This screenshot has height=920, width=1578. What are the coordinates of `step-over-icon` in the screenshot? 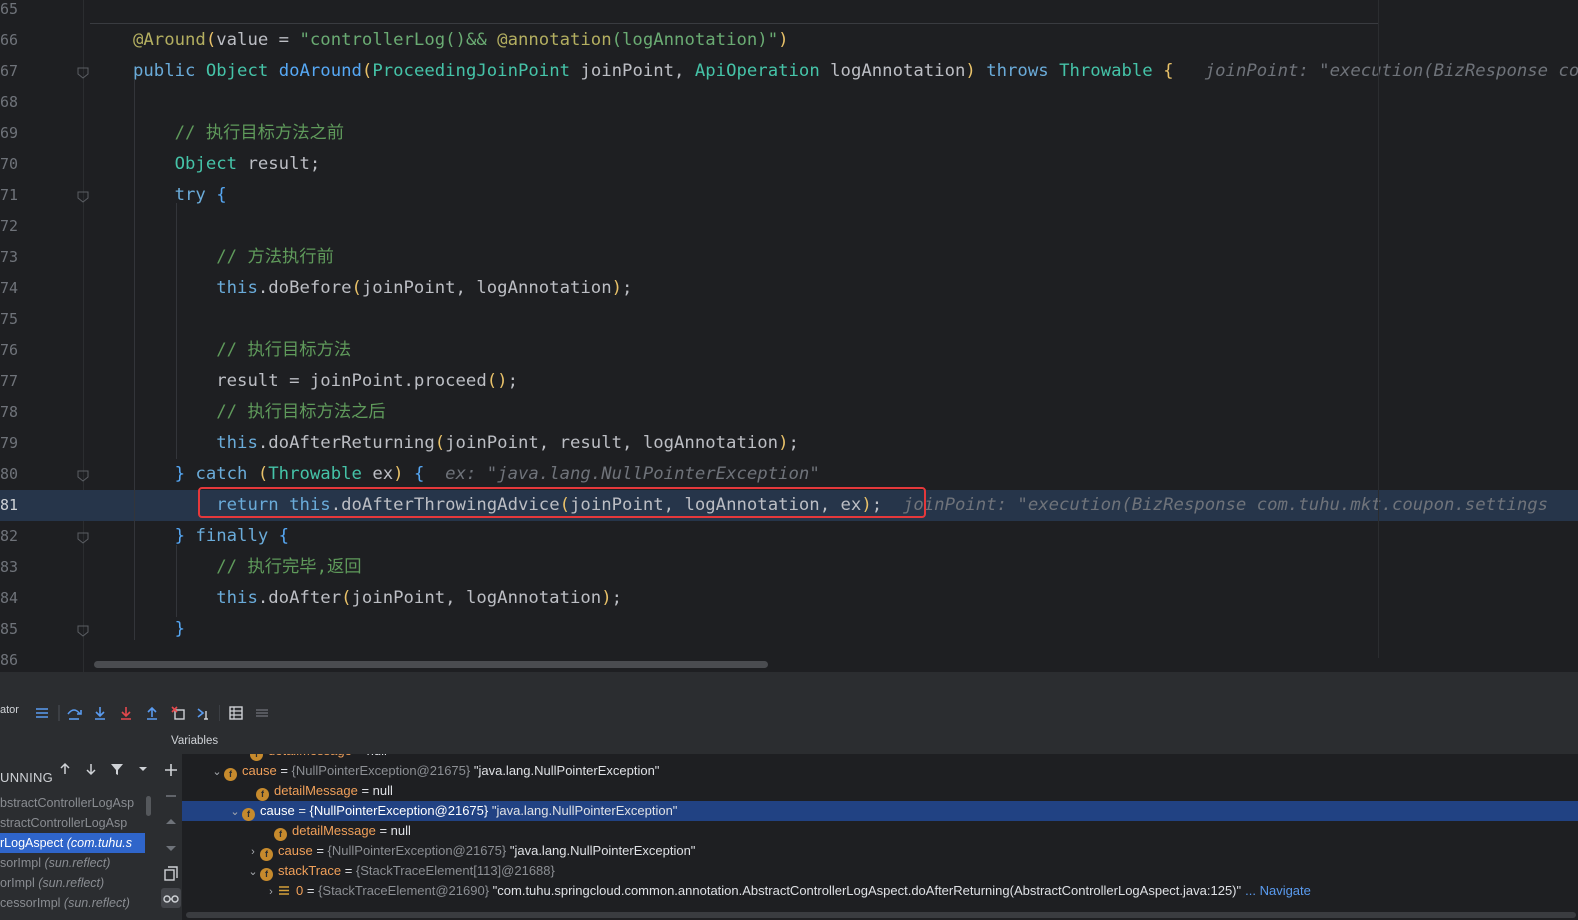 It's located at (74, 713).